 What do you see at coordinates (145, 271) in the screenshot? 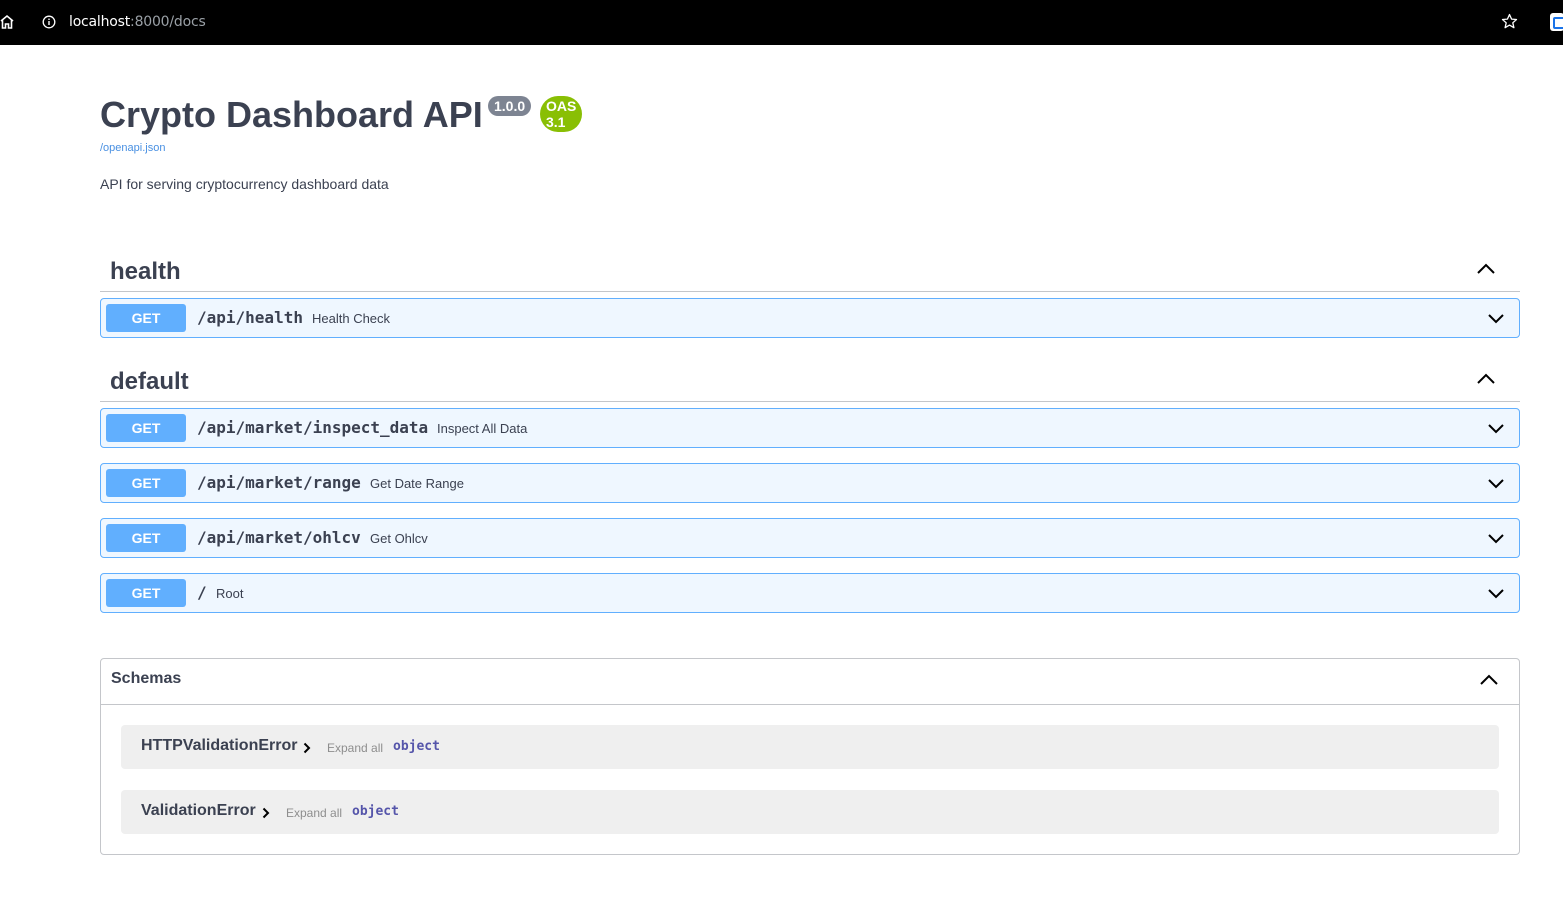
I see `tag-title: health` at bounding box center [145, 271].